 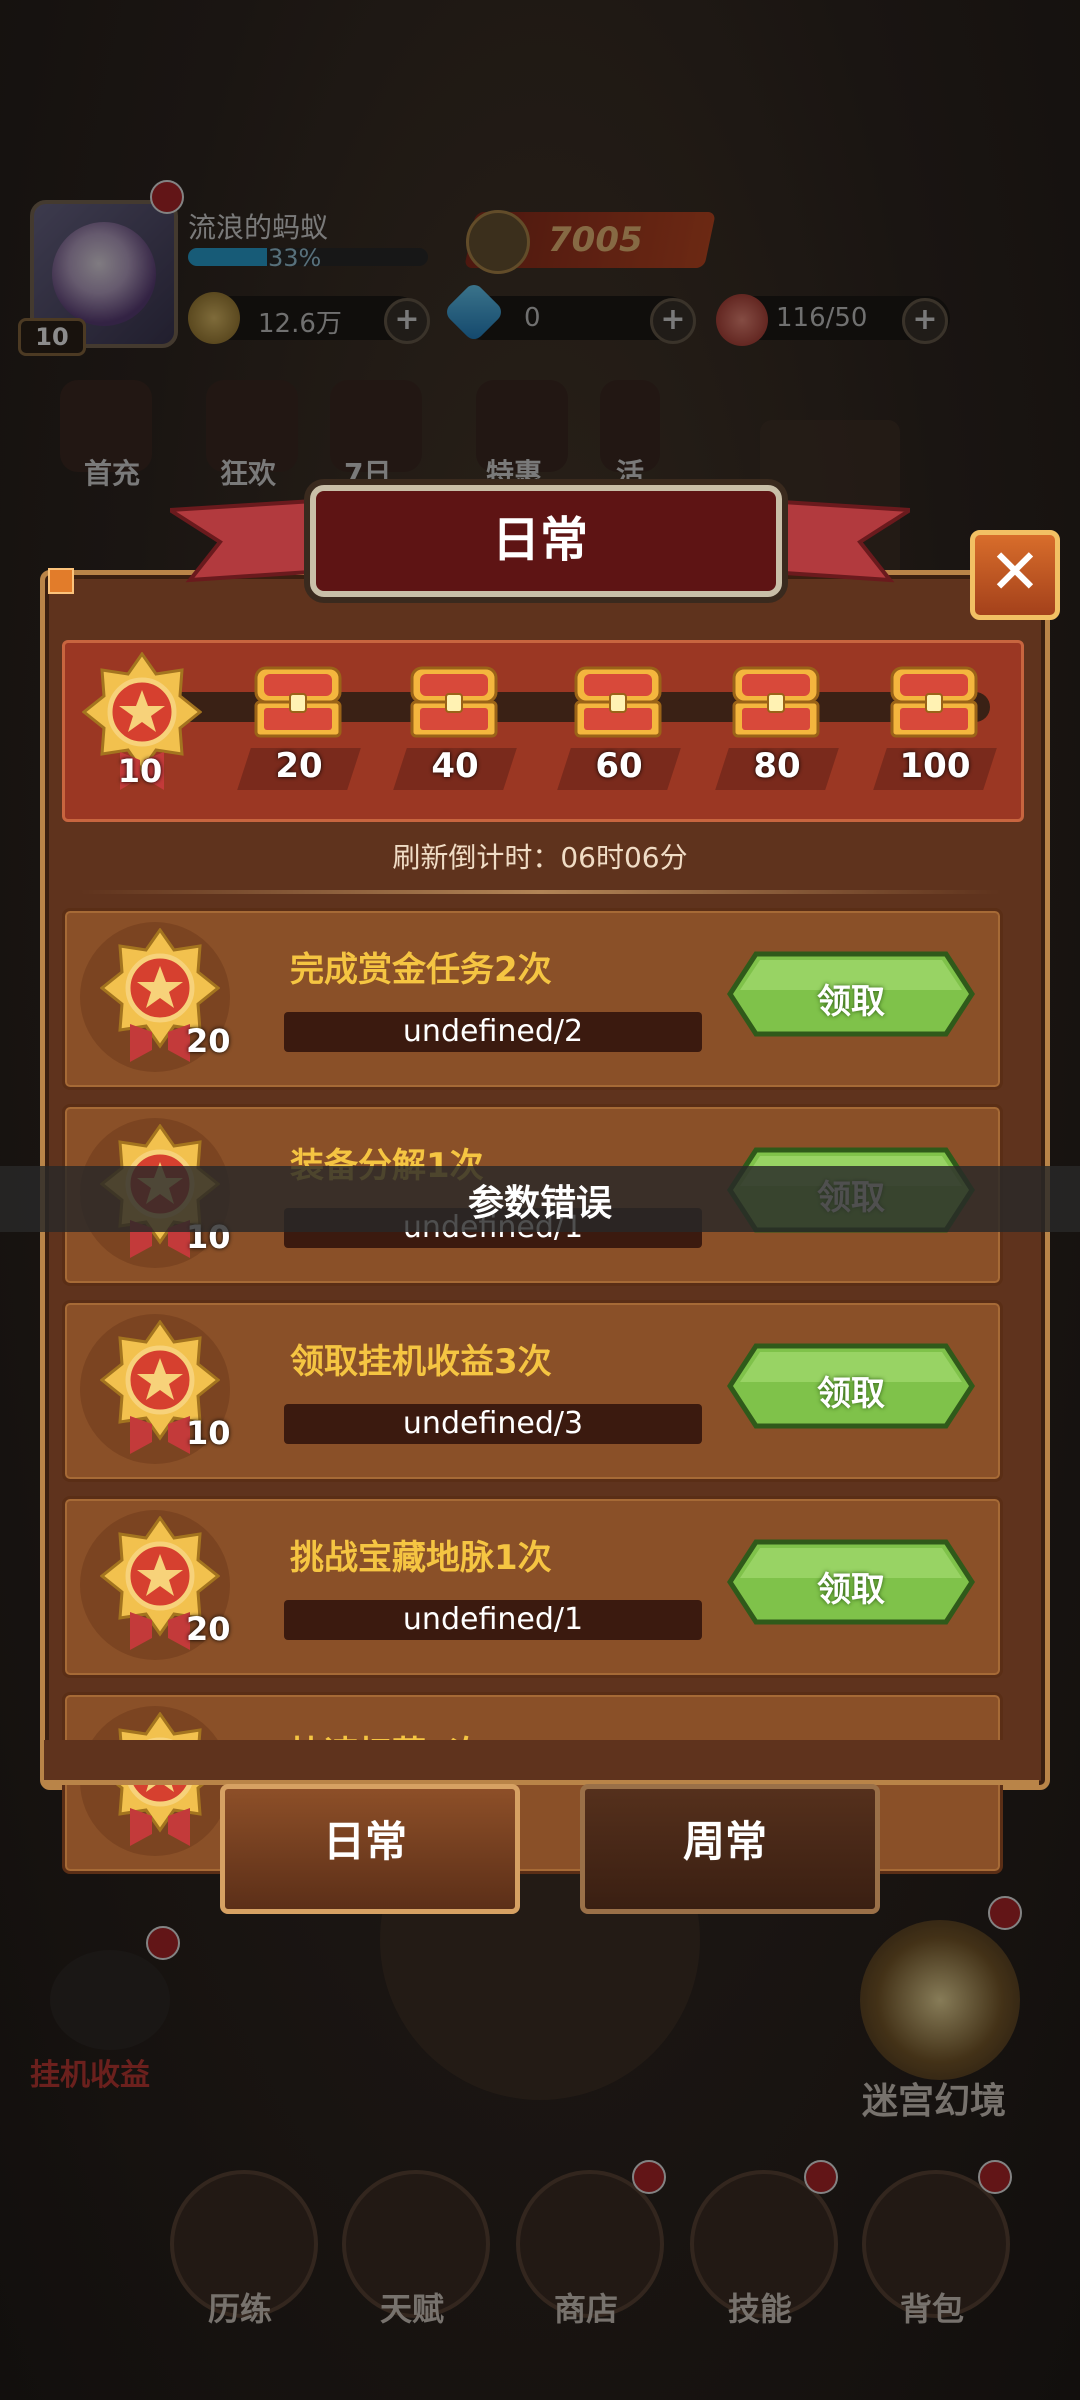 What do you see at coordinates (532, 318) in the screenshot?
I see `gem-amount: 0` at bounding box center [532, 318].